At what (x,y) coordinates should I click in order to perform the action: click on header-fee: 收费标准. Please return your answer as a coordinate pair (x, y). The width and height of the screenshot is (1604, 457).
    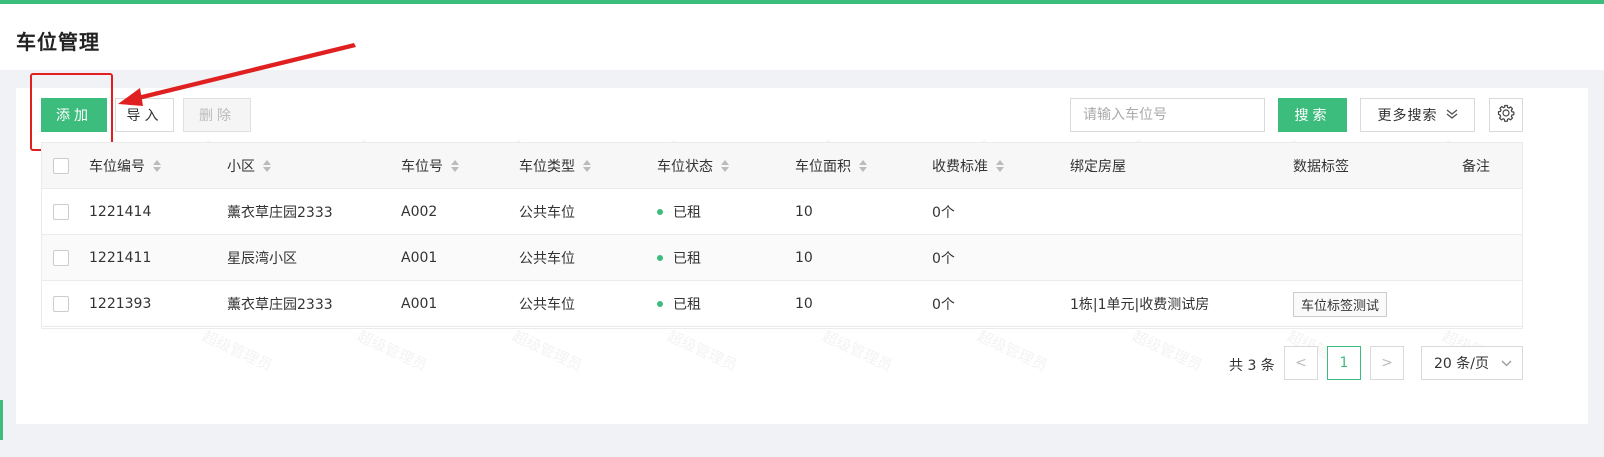
    Looking at the image, I should click on (968, 166).